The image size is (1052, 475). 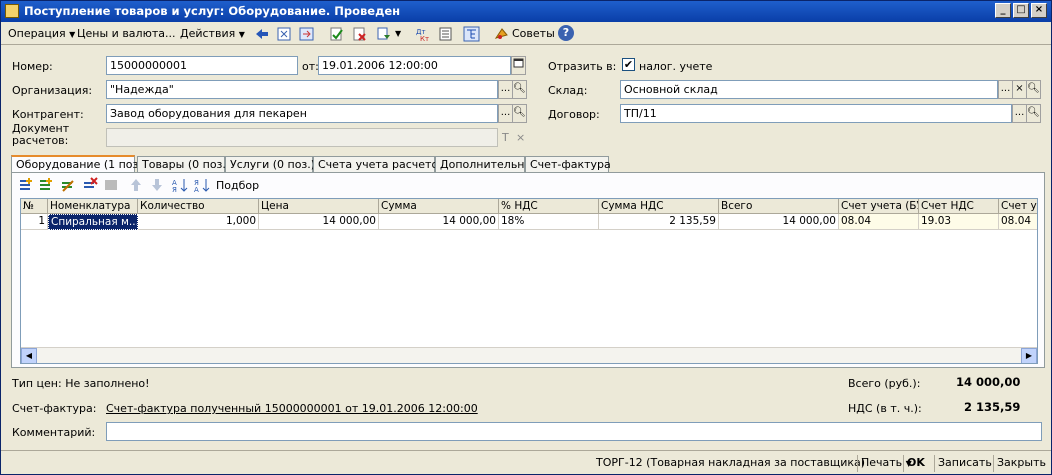 I want to click on tab-settlement-accounts: Счета учета расчетов, so click(x=379, y=164).